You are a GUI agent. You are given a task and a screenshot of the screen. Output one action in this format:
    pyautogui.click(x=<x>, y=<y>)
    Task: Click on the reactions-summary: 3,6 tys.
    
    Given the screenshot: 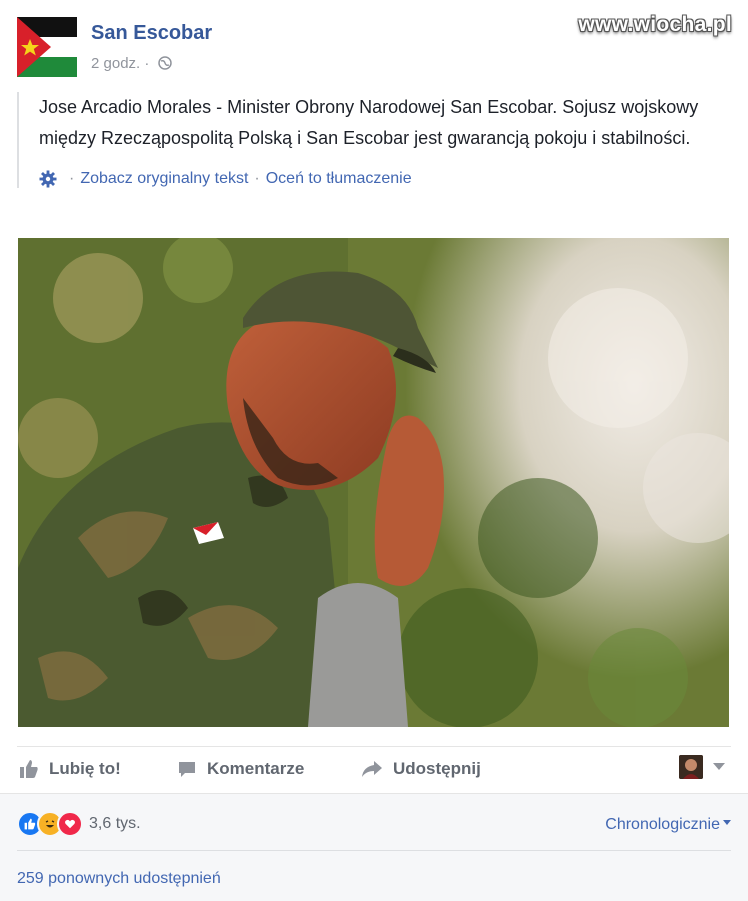 What is the action you would take?
    pyautogui.click(x=79, y=824)
    